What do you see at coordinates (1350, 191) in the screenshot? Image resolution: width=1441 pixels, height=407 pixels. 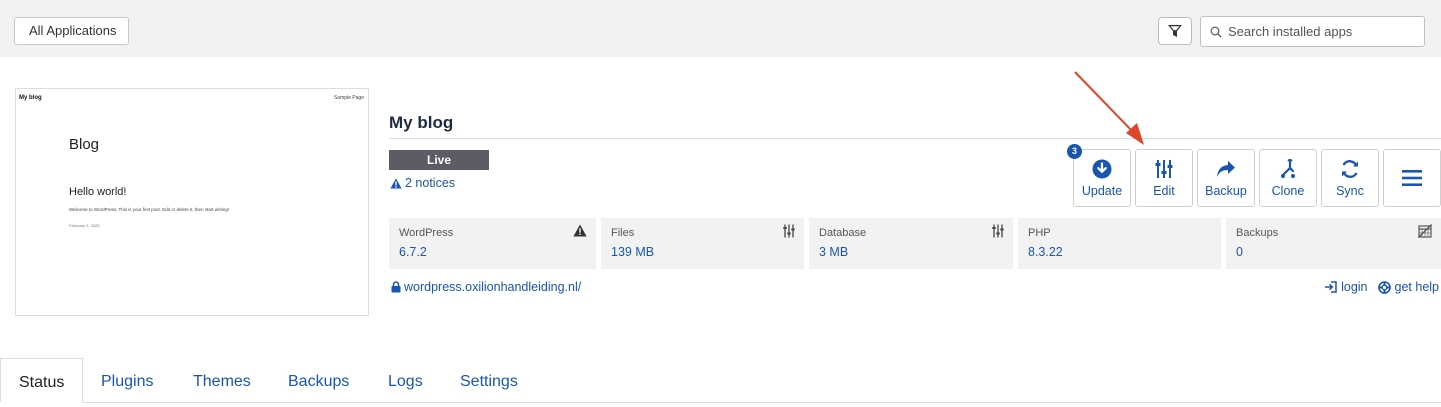 I see `sync-label: Sync` at bounding box center [1350, 191].